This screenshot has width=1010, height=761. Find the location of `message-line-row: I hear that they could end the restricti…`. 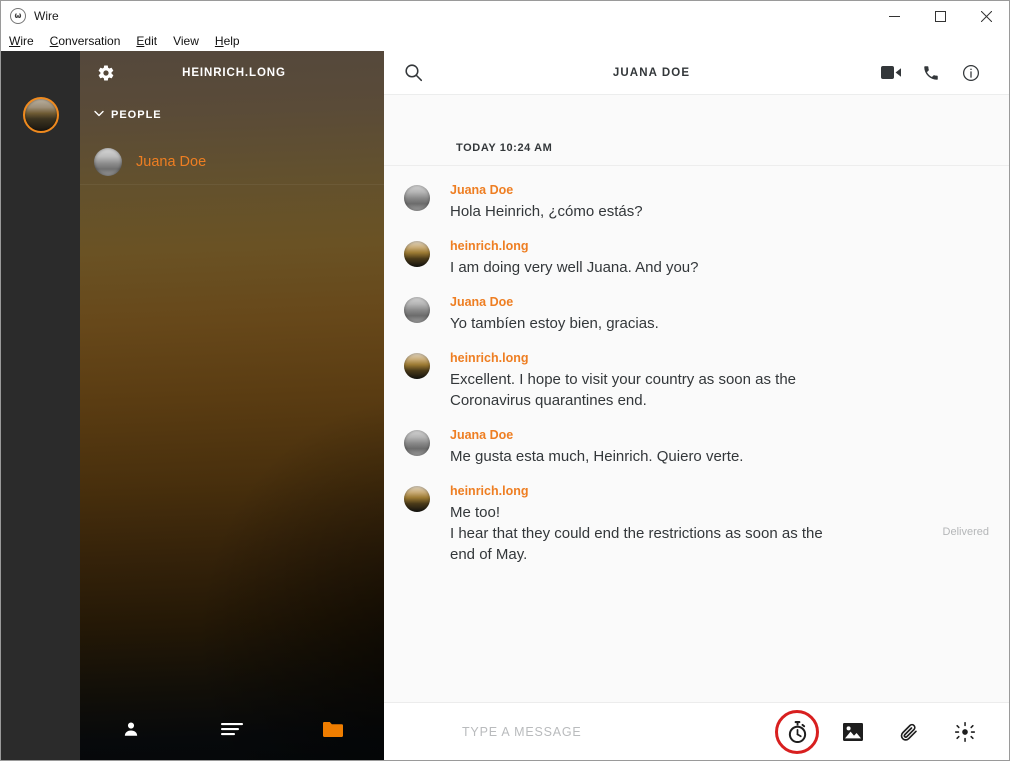

message-line-row: I hear that they could end the restricti… is located at coordinates (719, 544).